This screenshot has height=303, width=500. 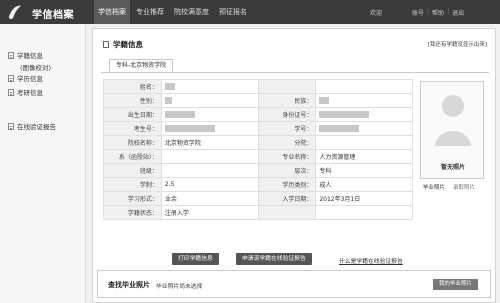 I want to click on page-title-text: 学籍信息, so click(x=128, y=44).